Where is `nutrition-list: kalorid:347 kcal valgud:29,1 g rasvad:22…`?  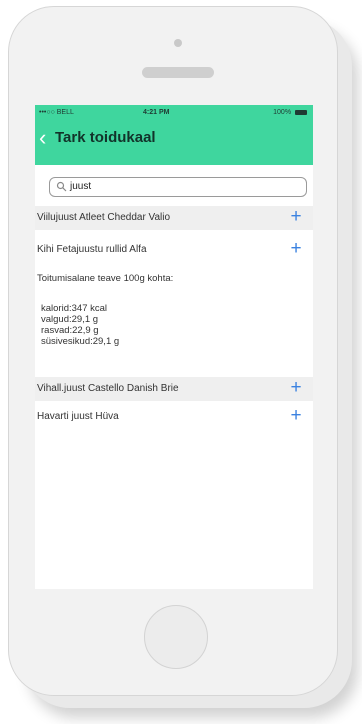
nutrition-list: kalorid:347 kcal valgud:29,1 g rasvad:22… is located at coordinates (80, 325).